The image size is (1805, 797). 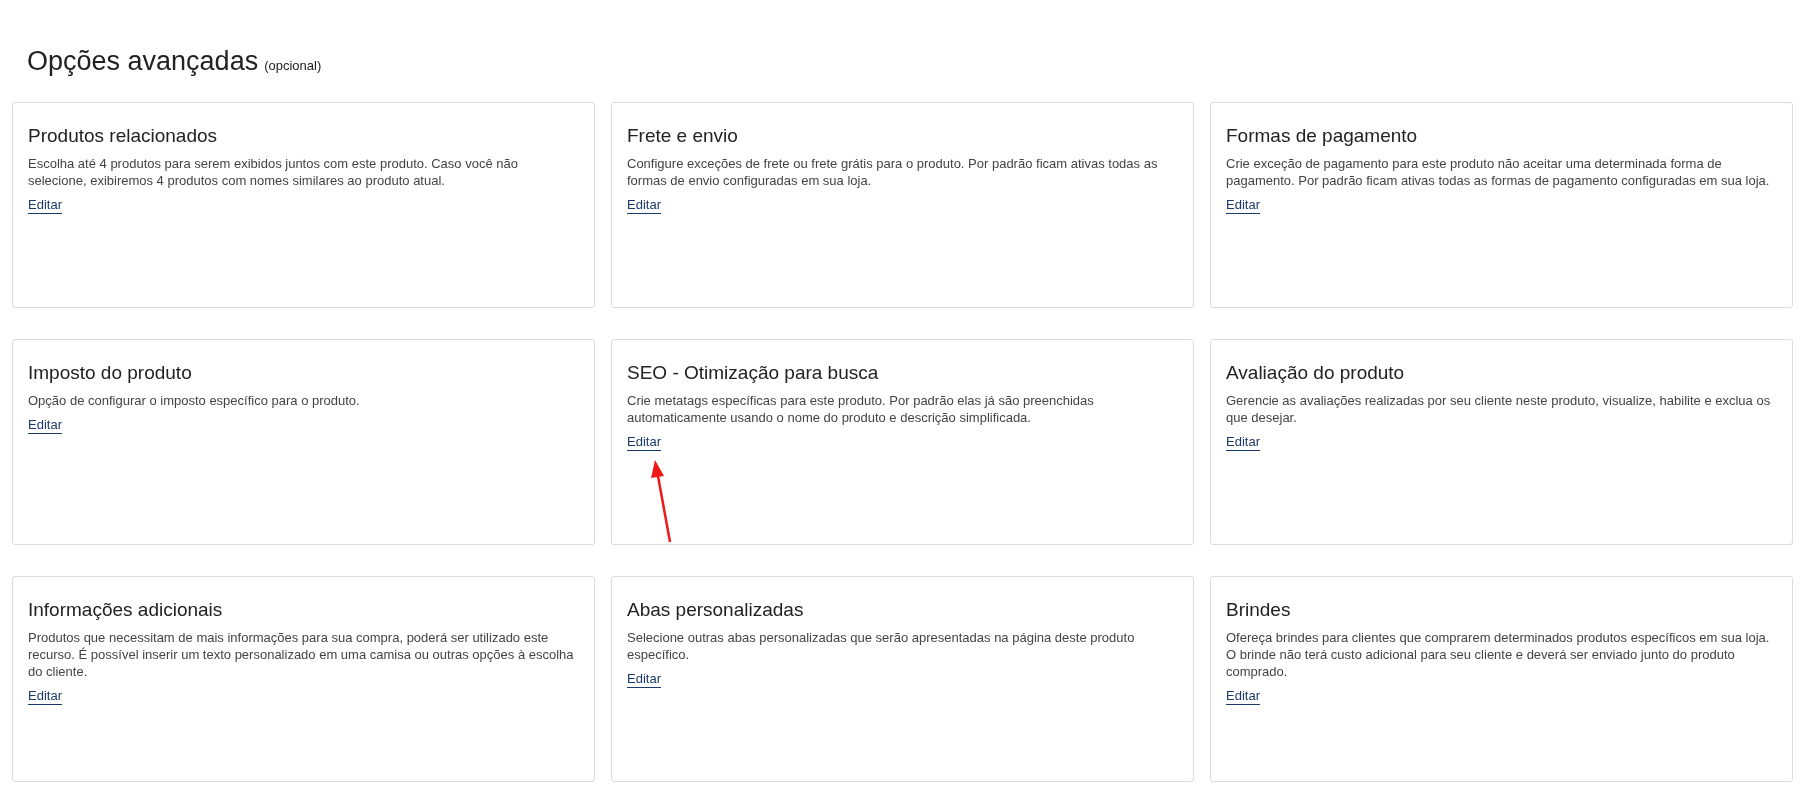 I want to click on card-title: Produtos relacionados, so click(x=123, y=136).